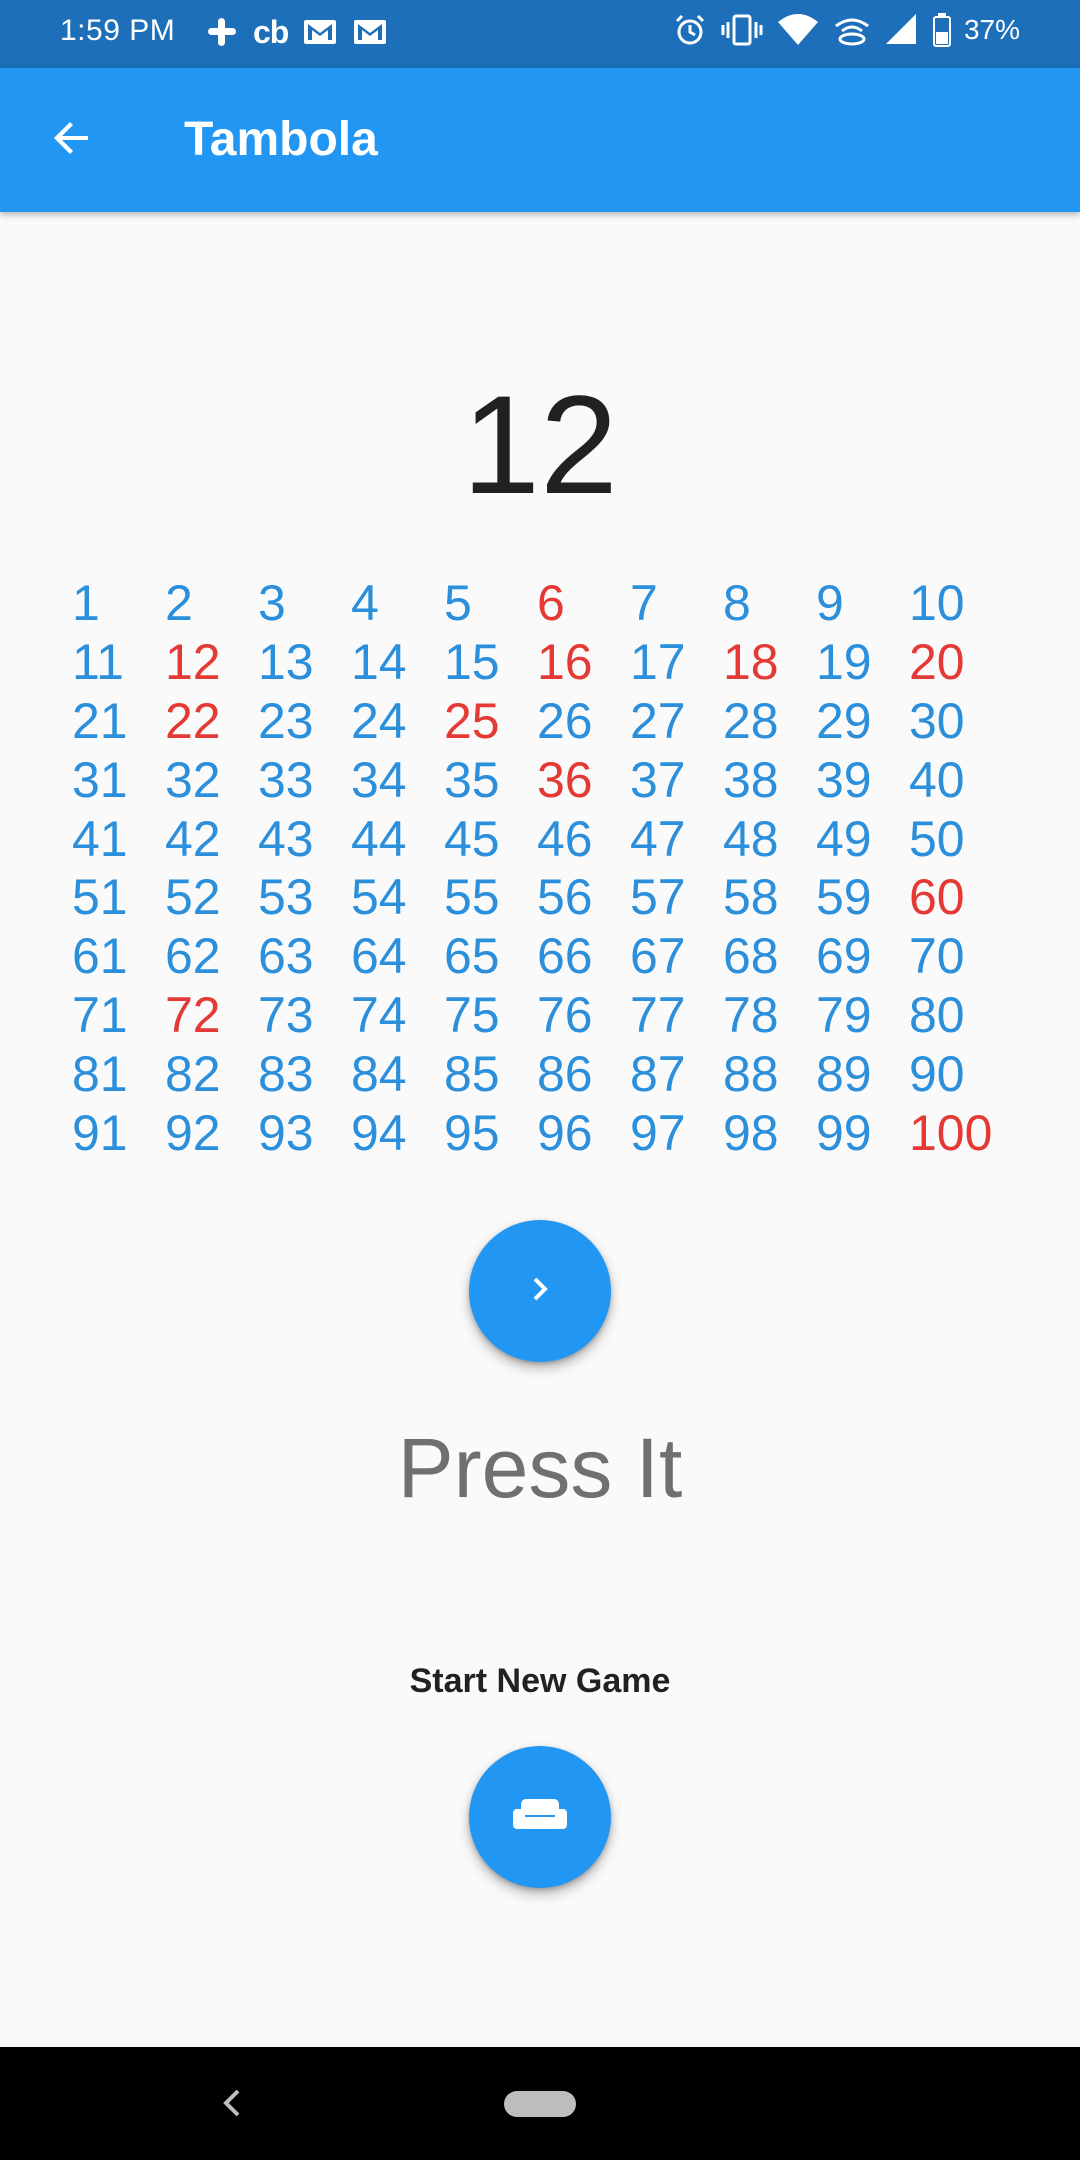  I want to click on board-number: 76, so click(565, 1014).